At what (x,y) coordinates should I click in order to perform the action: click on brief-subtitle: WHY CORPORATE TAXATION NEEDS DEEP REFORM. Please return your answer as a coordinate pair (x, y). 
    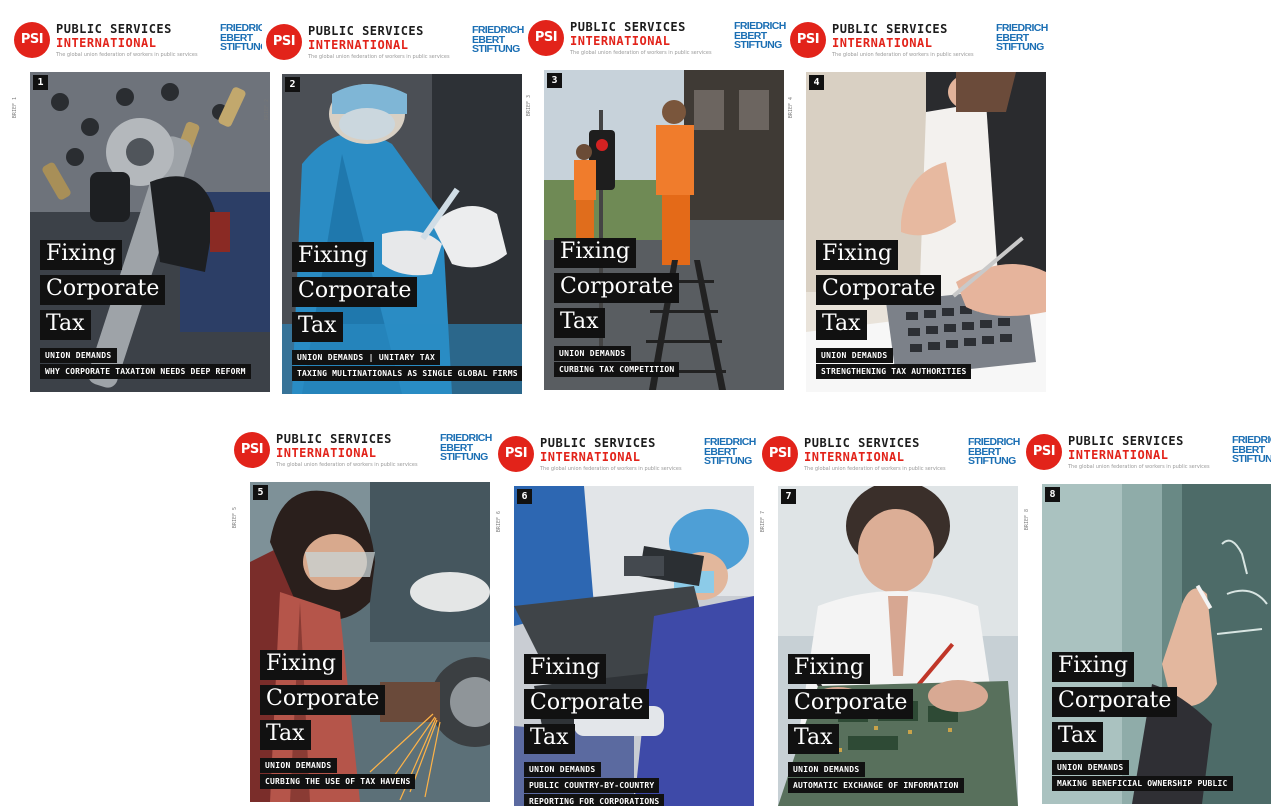
    Looking at the image, I should click on (145, 371).